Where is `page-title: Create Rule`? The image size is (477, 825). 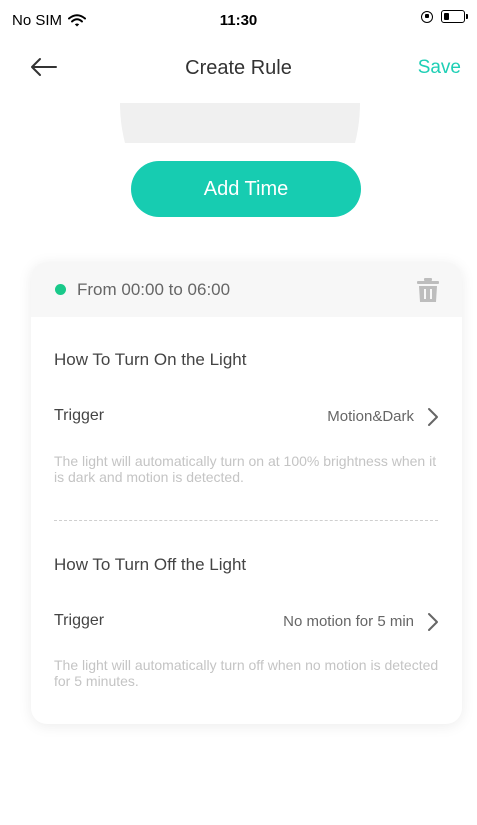
page-title: Create Rule is located at coordinates (238, 68).